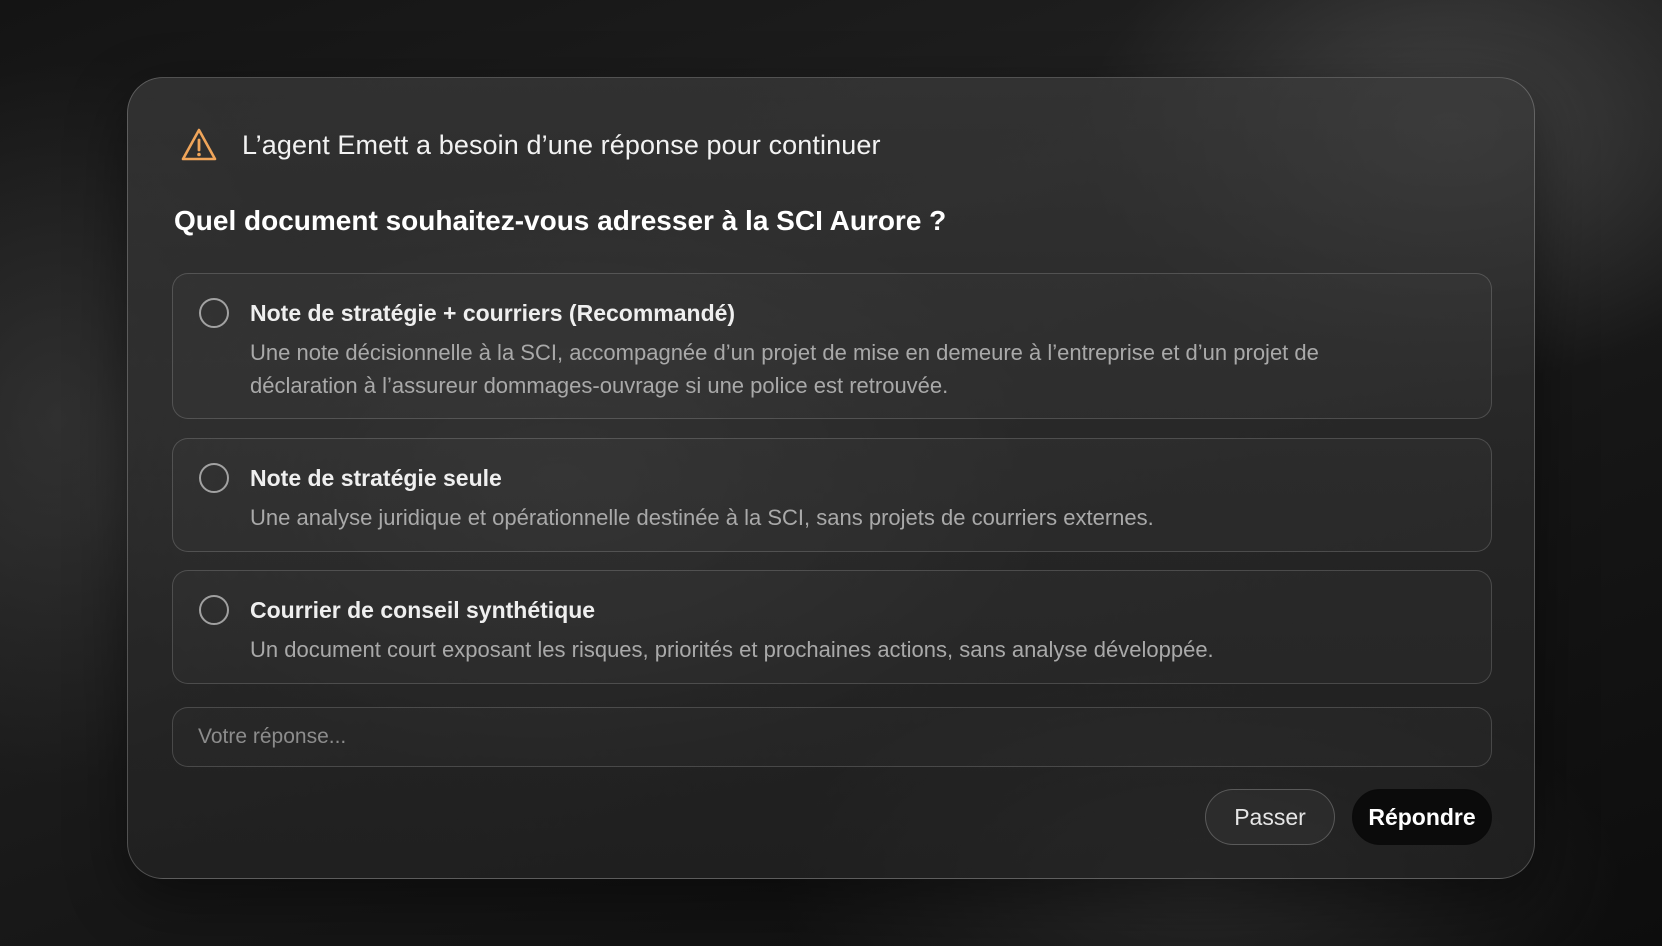 The height and width of the screenshot is (946, 1662). What do you see at coordinates (199, 145) in the screenshot?
I see `warning-icon` at bounding box center [199, 145].